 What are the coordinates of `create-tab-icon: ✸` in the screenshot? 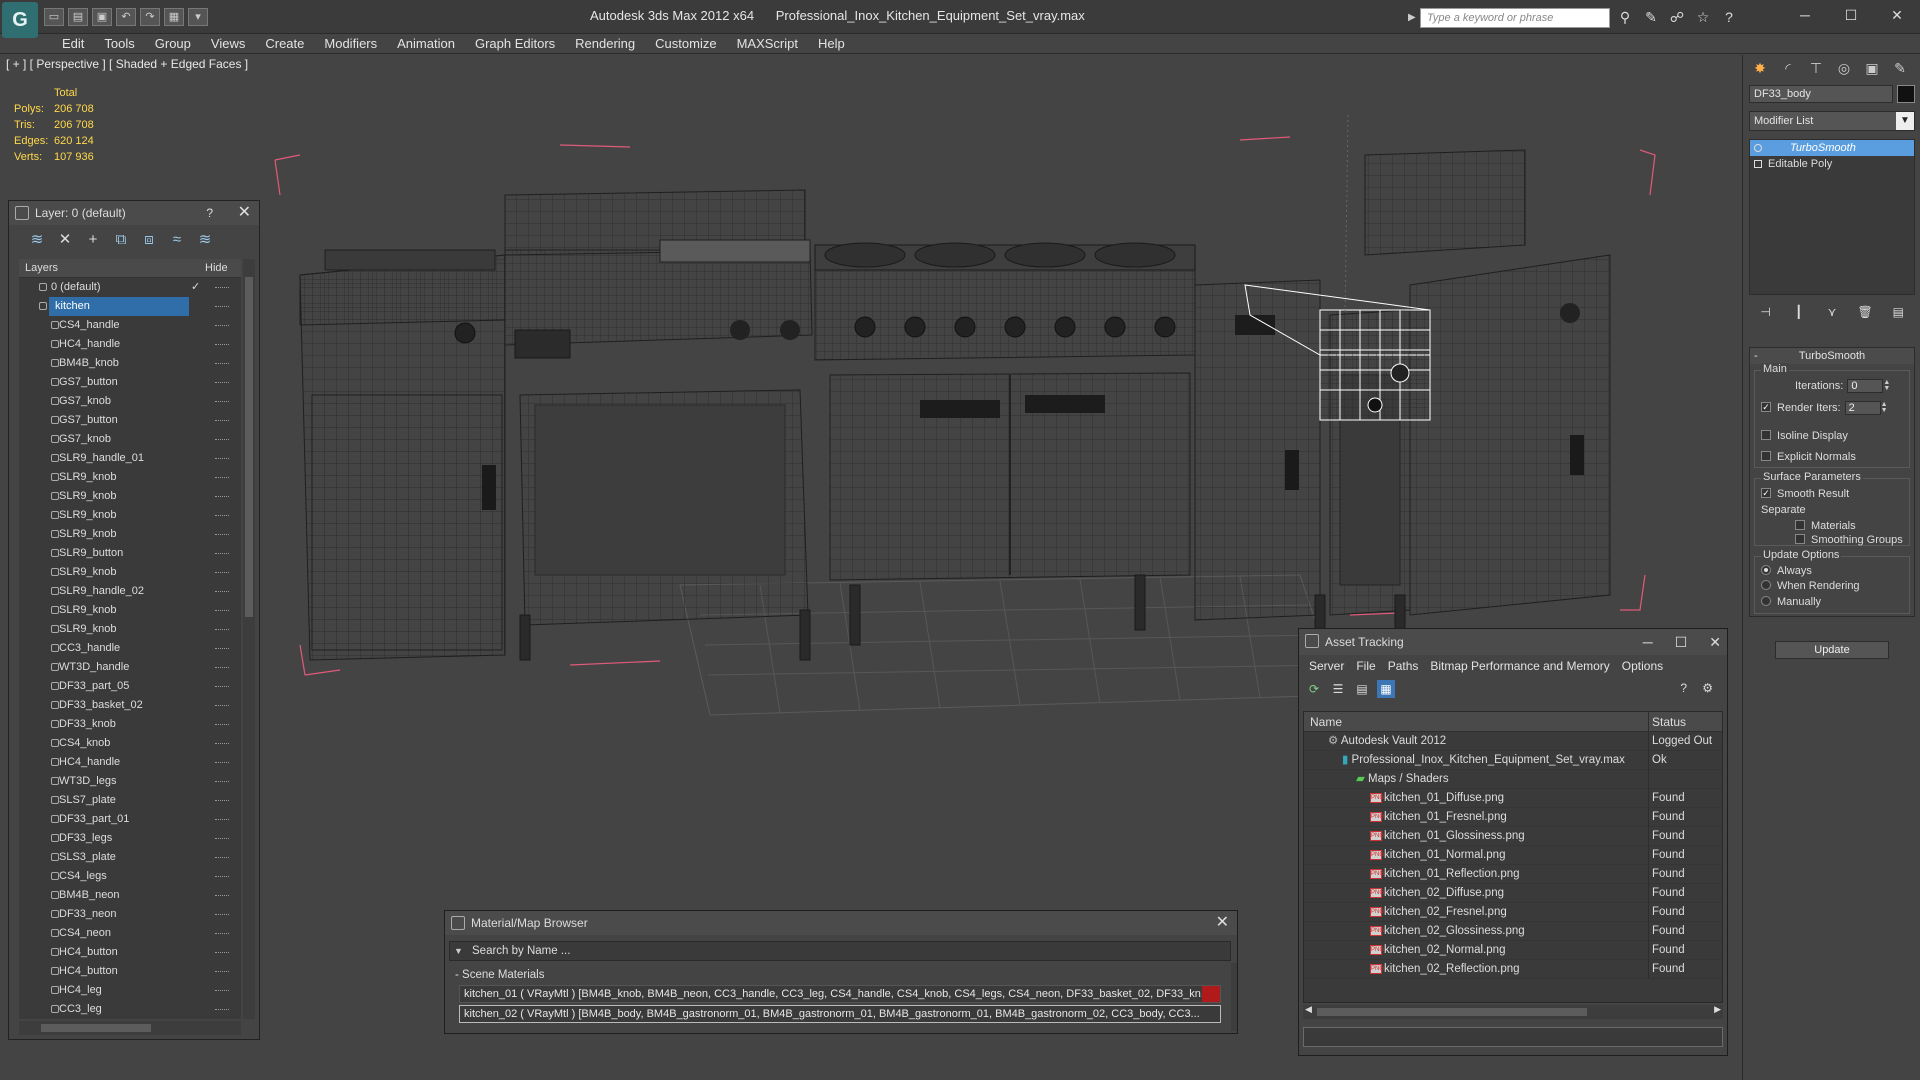 It's located at (1760, 68).